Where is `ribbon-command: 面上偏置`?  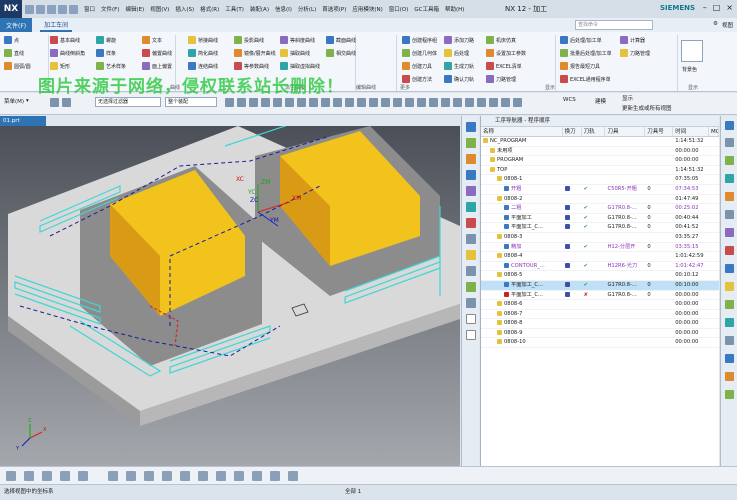
ribbon-command: 面上偏置 is located at coordinates (157, 66).